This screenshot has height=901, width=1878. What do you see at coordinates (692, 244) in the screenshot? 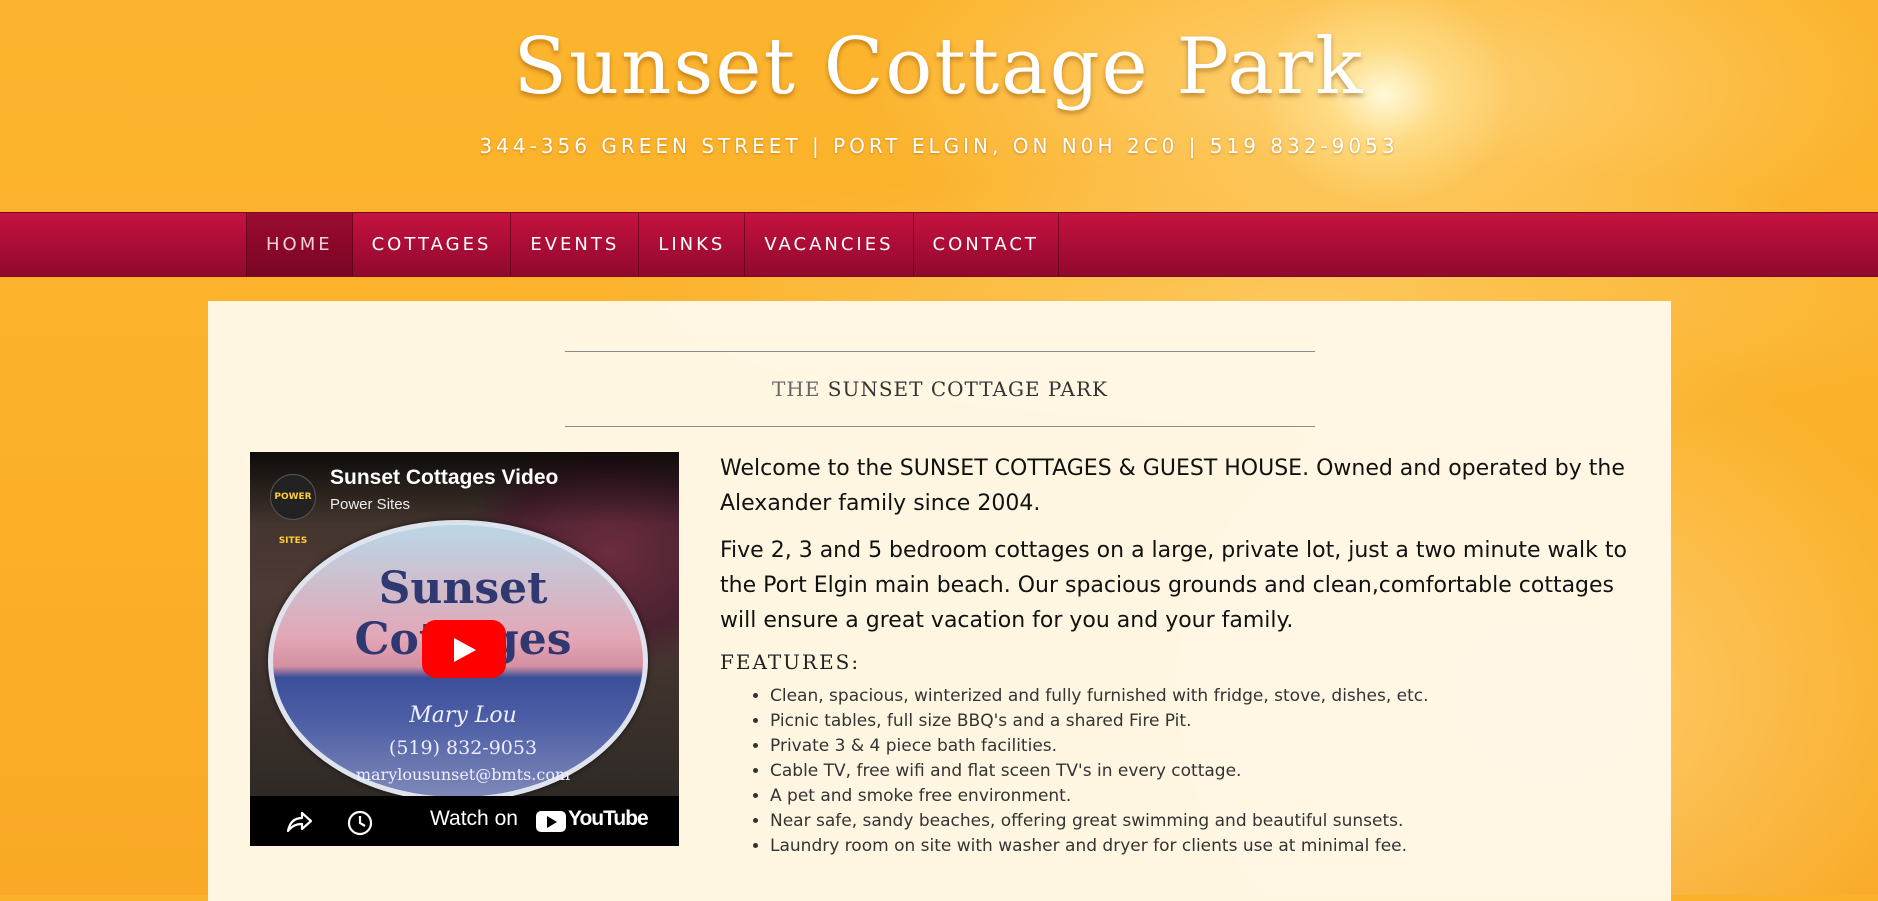
I see `nav-item-links: LINKS` at bounding box center [692, 244].